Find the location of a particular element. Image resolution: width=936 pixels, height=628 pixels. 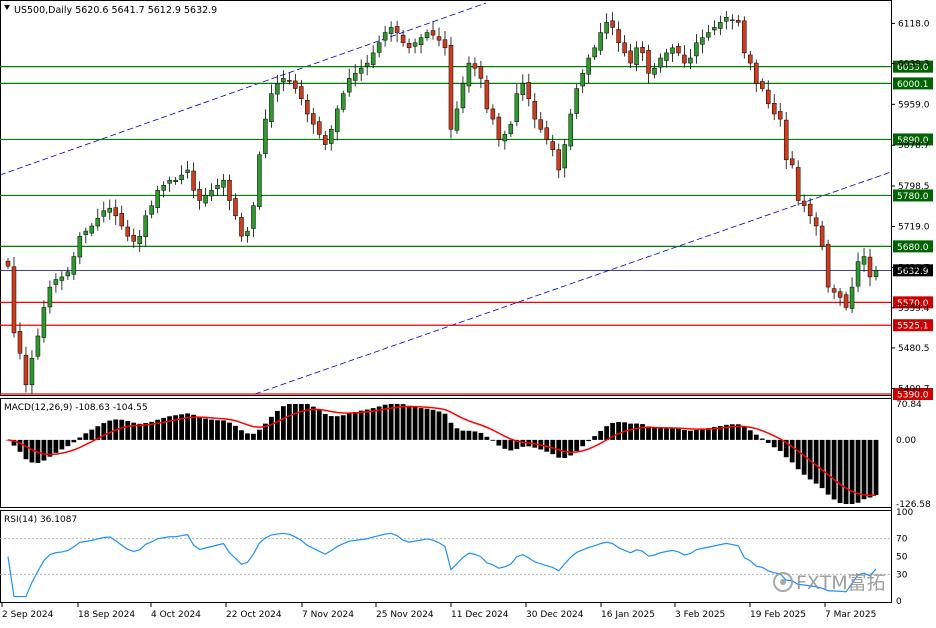

price-tick-label: 5719.0 is located at coordinates (914, 228).